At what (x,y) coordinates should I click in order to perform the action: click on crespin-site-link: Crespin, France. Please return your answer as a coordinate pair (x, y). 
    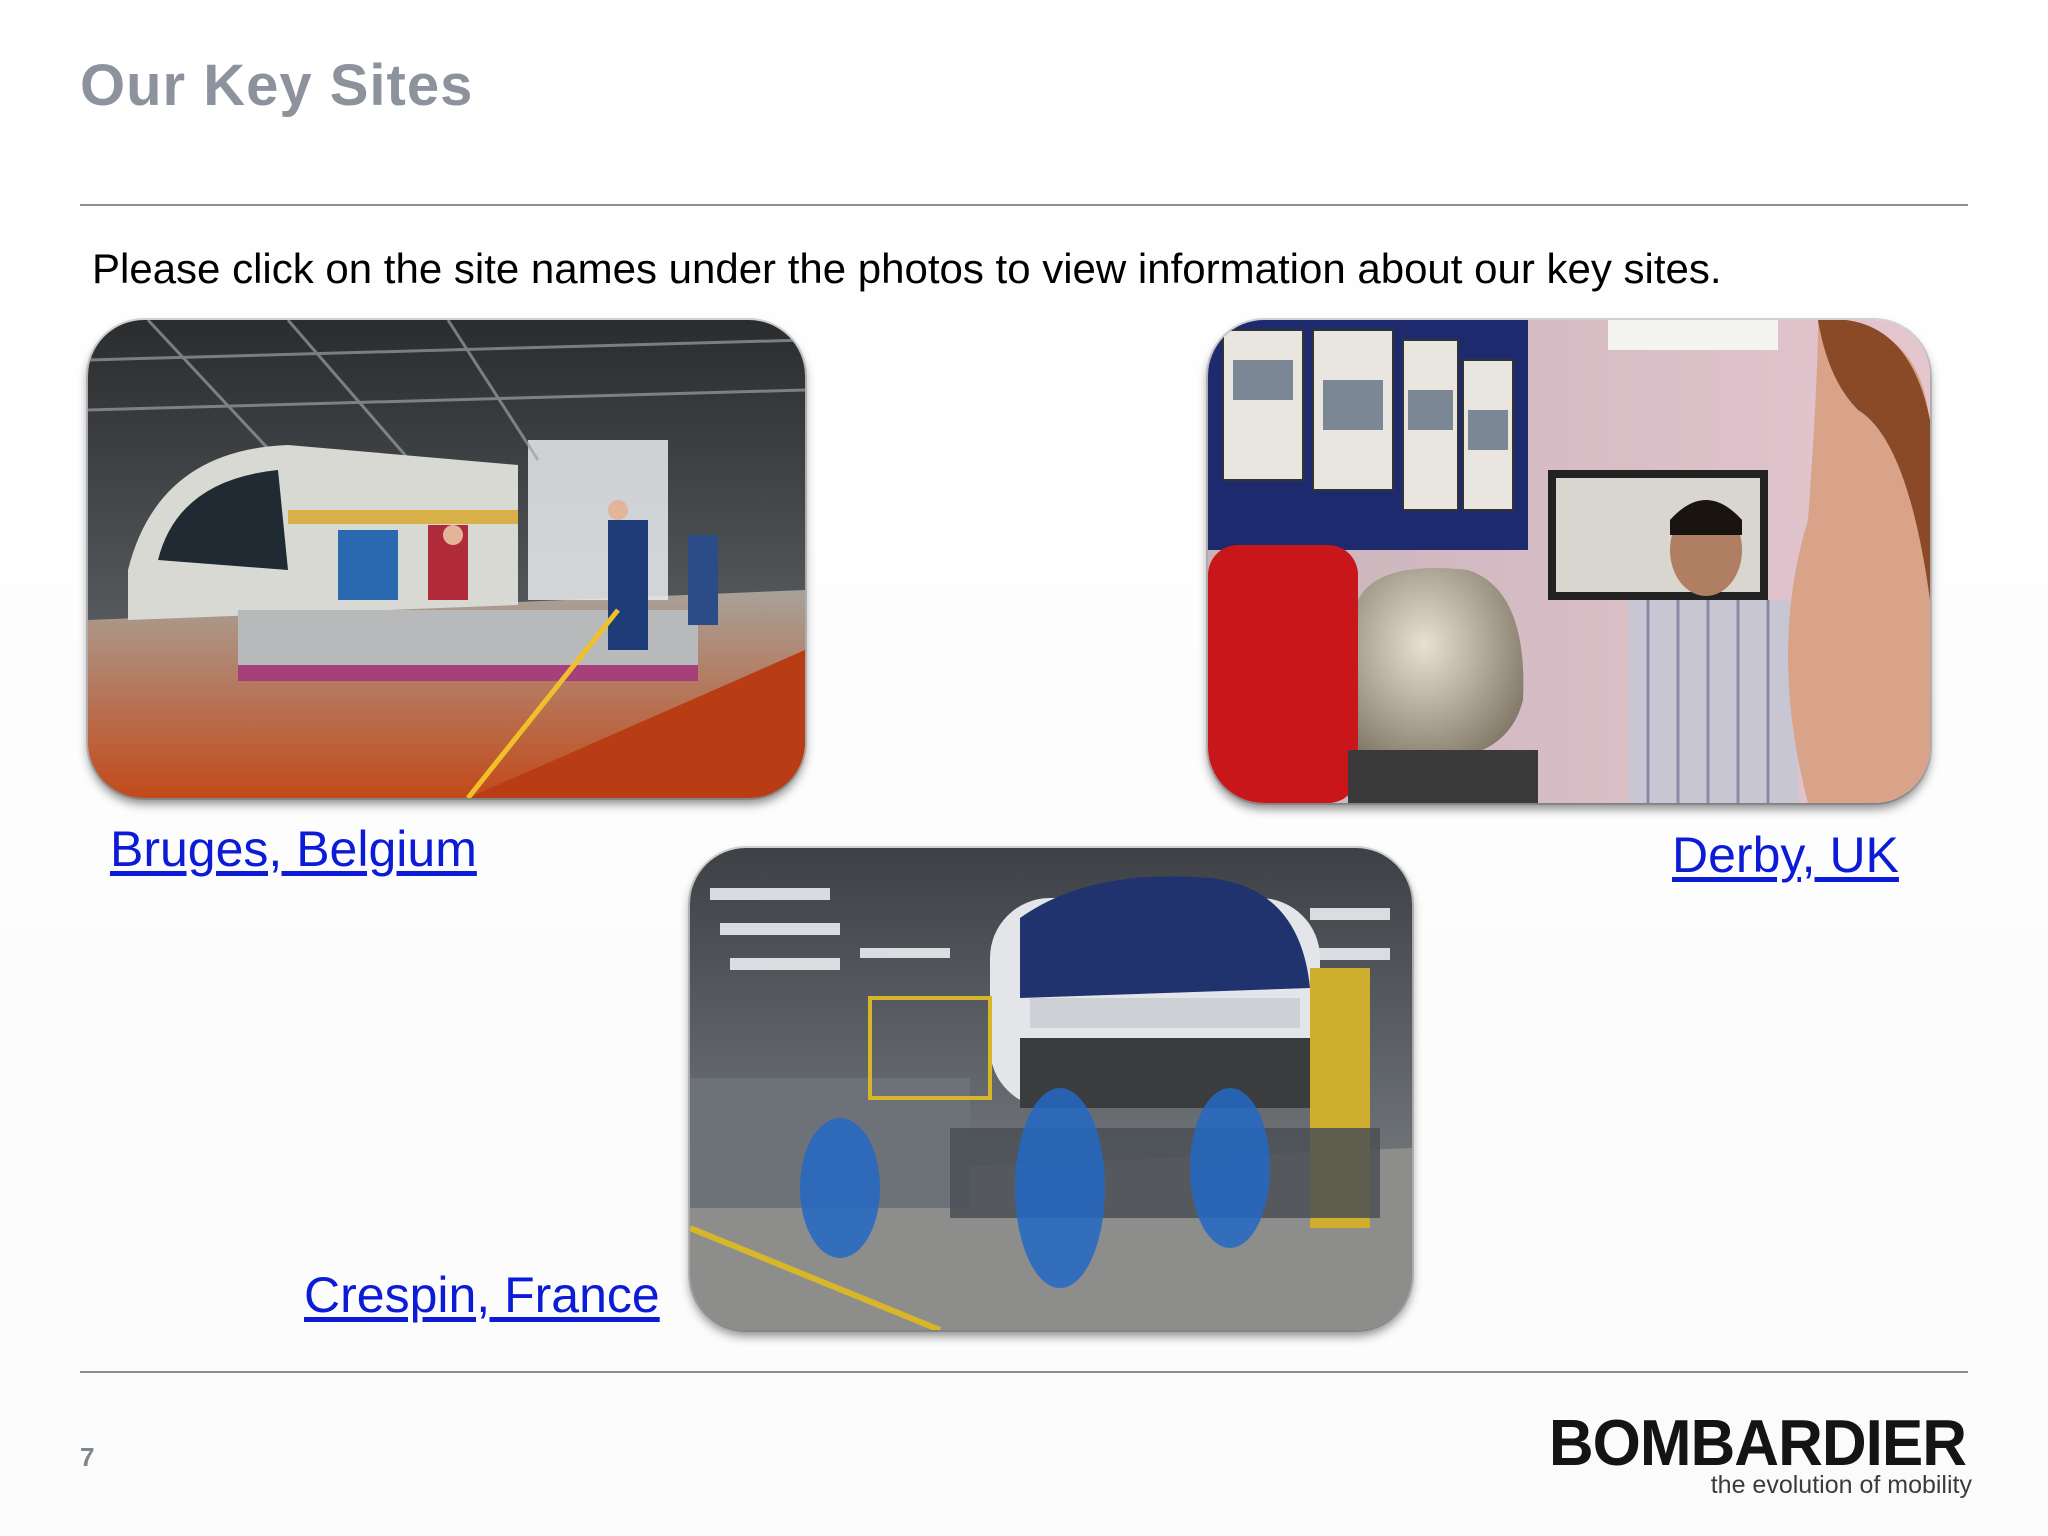
    Looking at the image, I should click on (482, 1295).